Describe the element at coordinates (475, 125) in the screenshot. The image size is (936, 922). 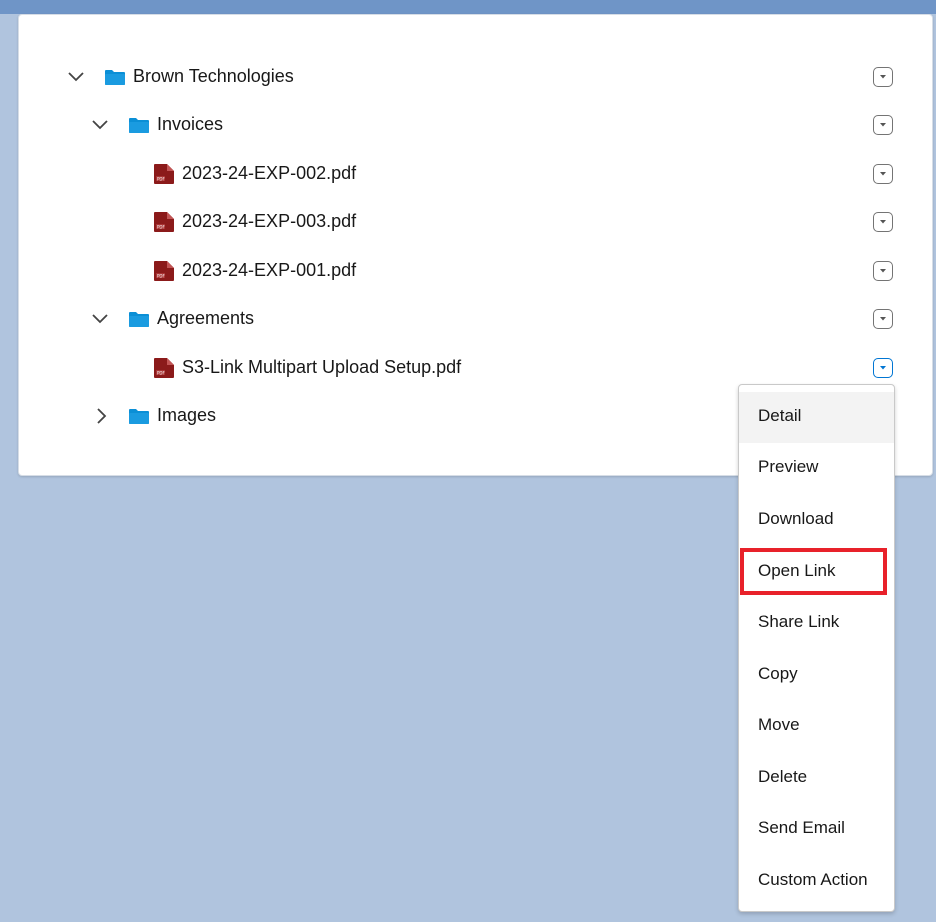
I see `tree-row-invoices: Invoices` at that location.